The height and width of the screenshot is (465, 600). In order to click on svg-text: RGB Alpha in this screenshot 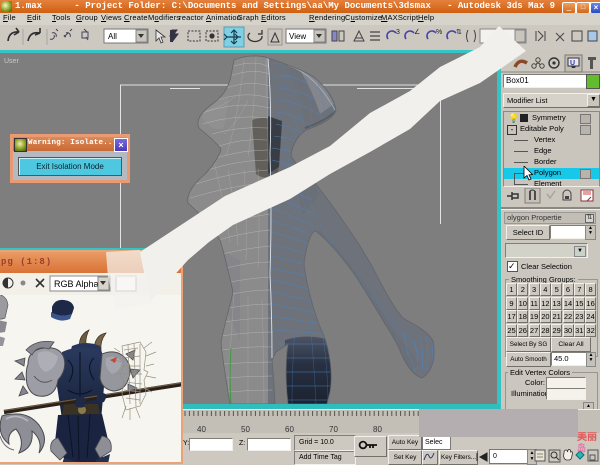, I will do `click(76, 284)`.